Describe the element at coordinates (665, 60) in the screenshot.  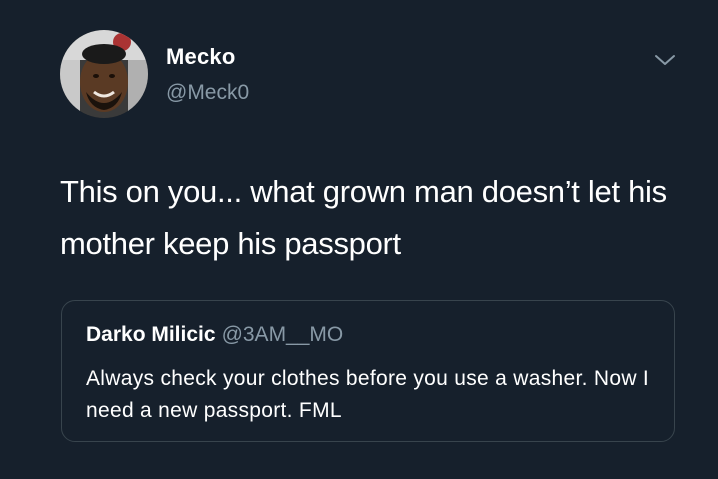
I see `chevron-down-icon` at that location.